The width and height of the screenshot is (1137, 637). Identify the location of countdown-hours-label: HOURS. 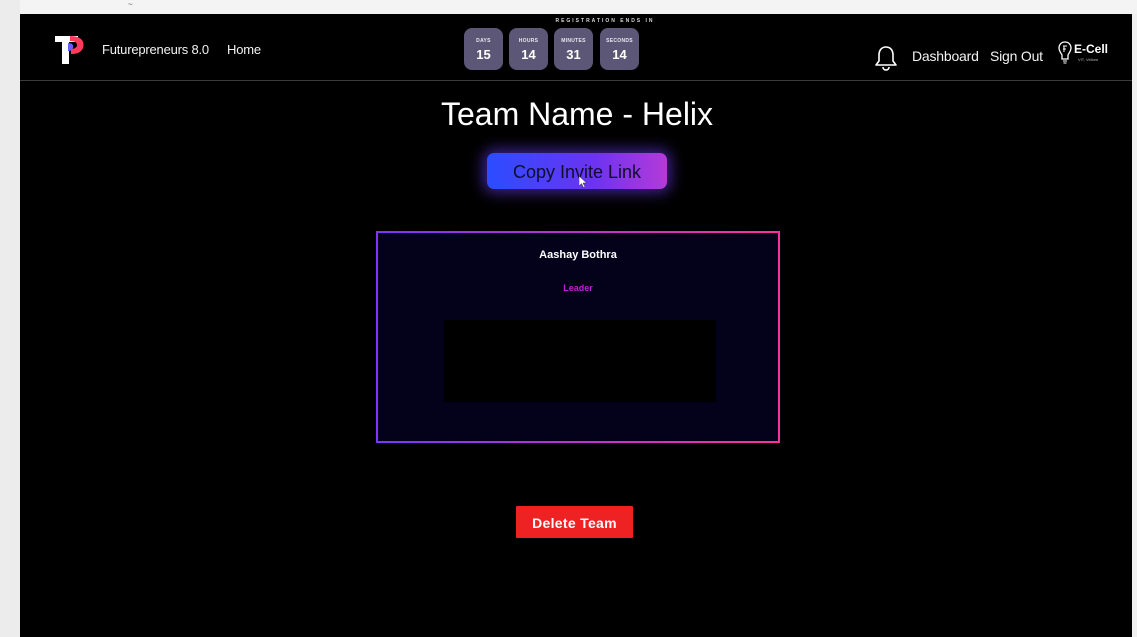
(528, 41).